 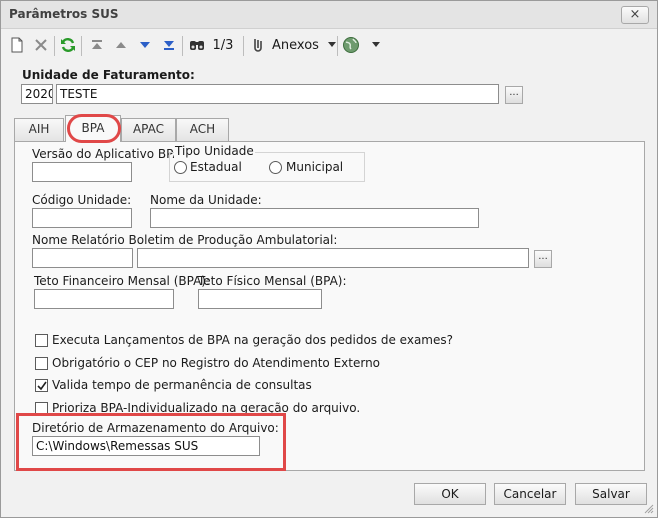 What do you see at coordinates (122, 281) in the screenshot?
I see `teto-financeiro-label: Teto Financeiro Mensal (BPA):` at bounding box center [122, 281].